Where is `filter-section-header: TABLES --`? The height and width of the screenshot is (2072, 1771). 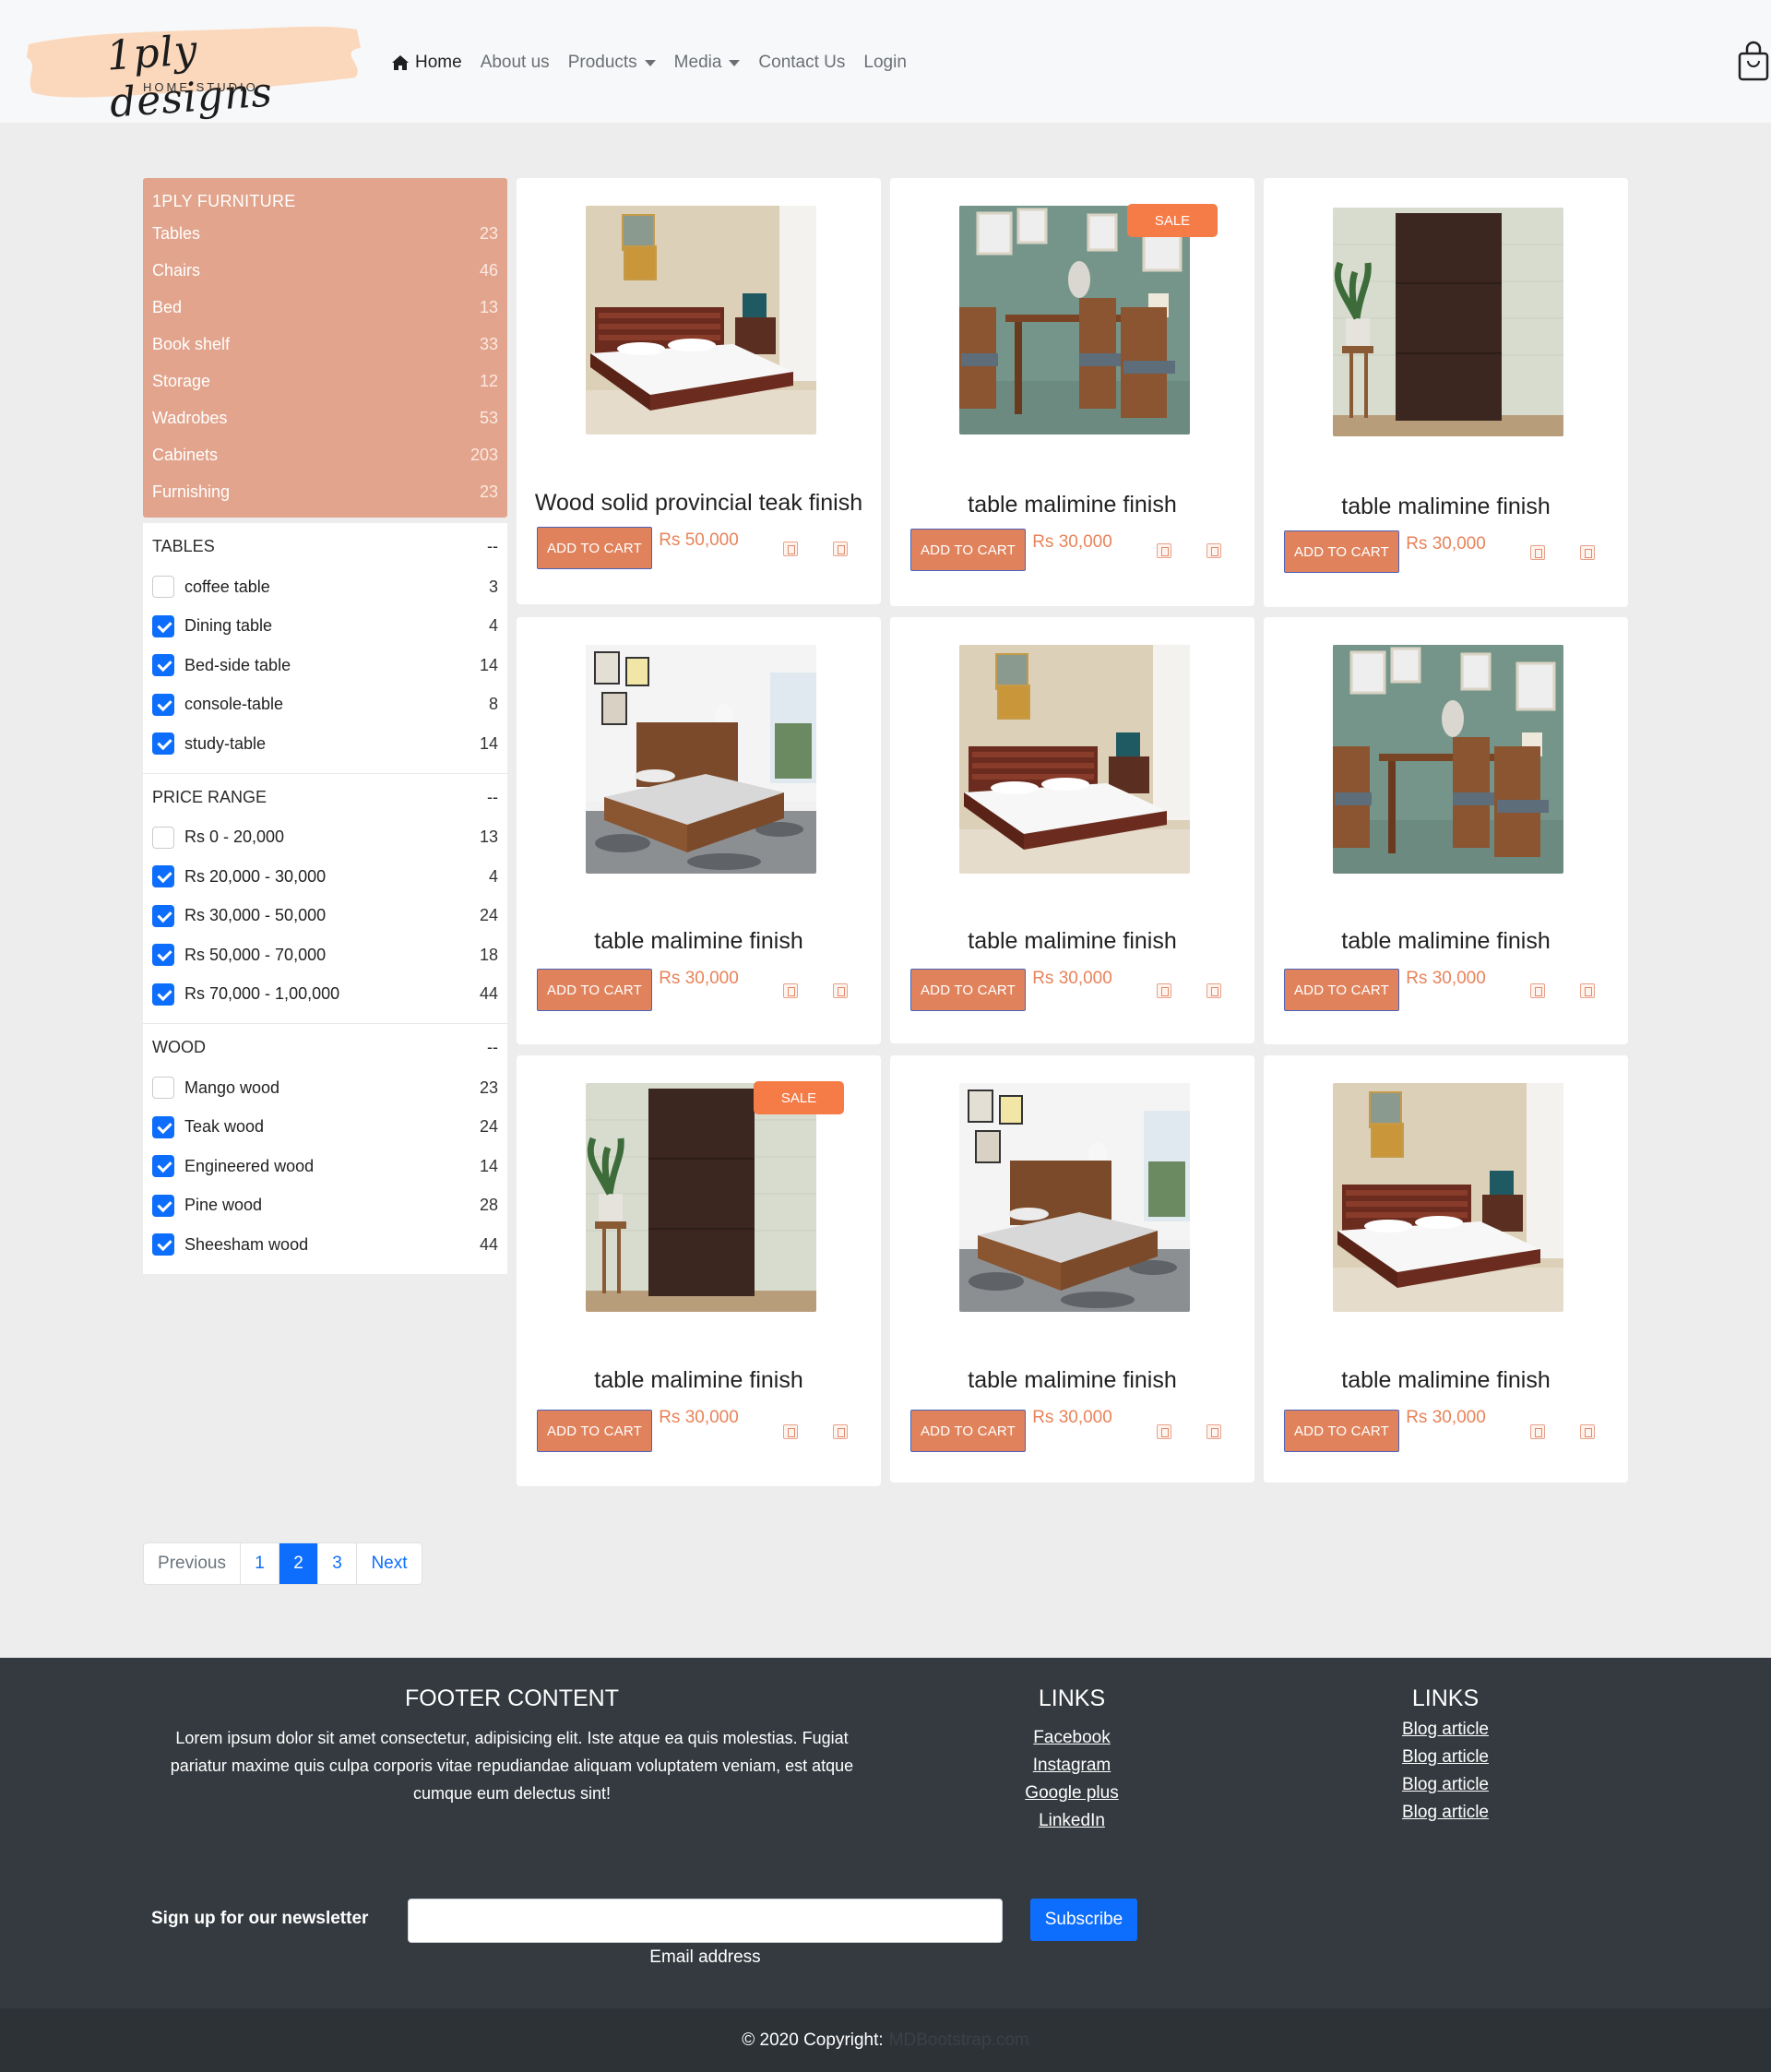 filter-section-header: TABLES -- is located at coordinates (325, 546).